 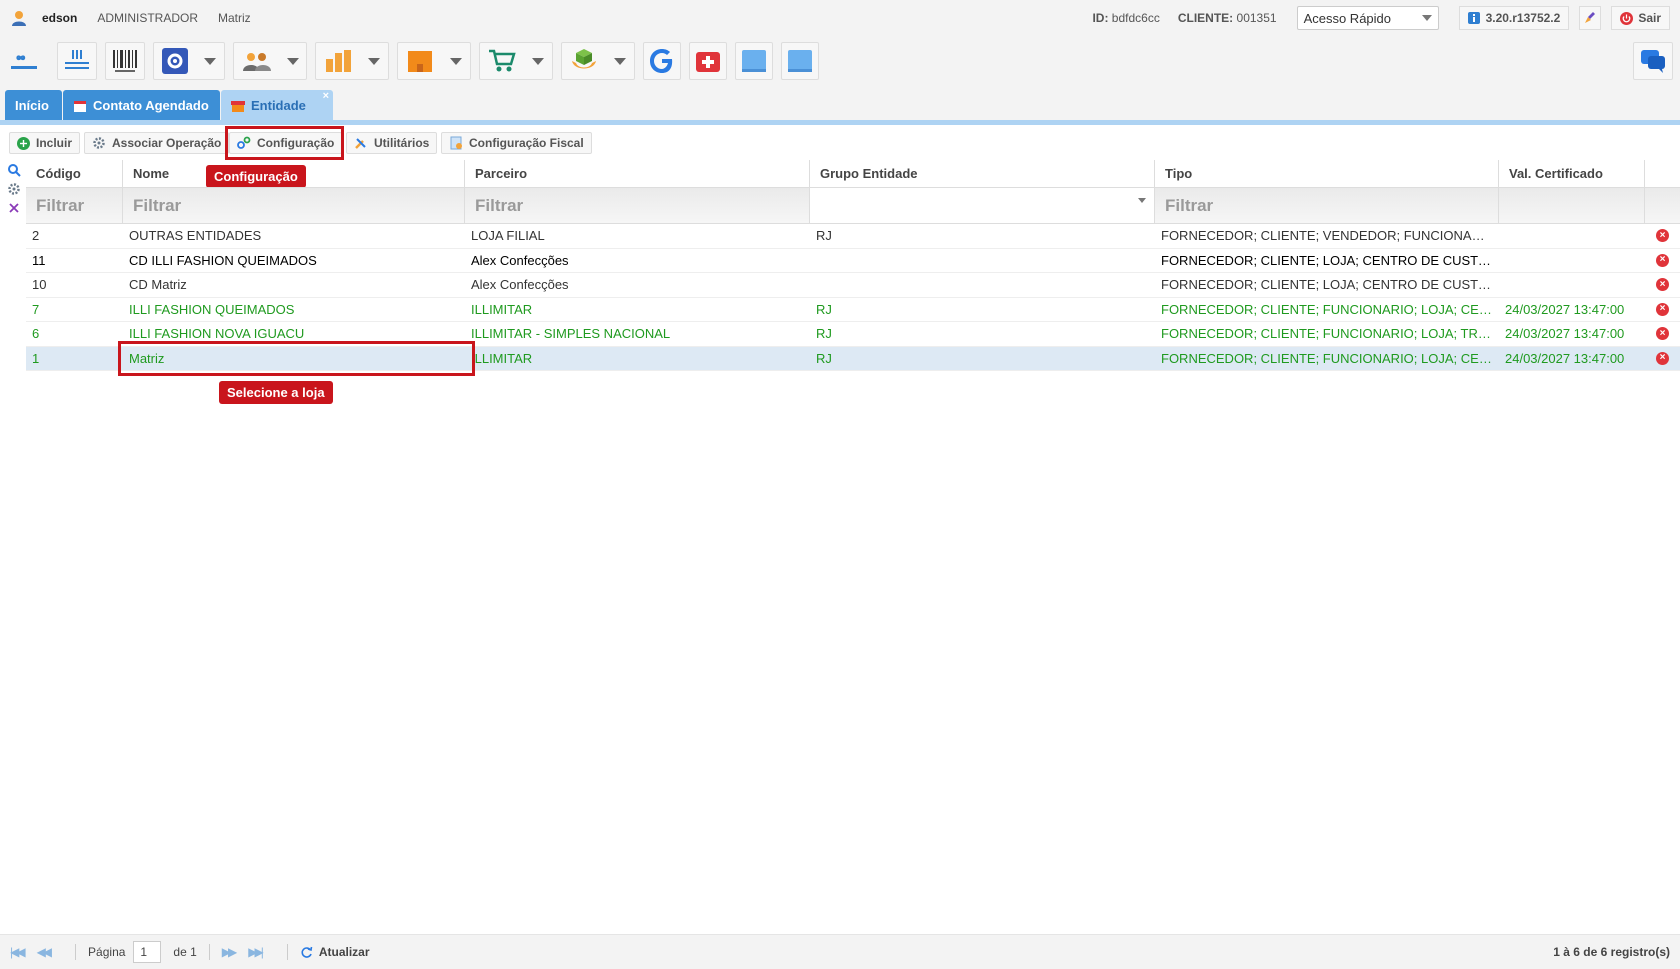 I want to click on previous-page-icon: ◀◀, so click(x=45, y=952).